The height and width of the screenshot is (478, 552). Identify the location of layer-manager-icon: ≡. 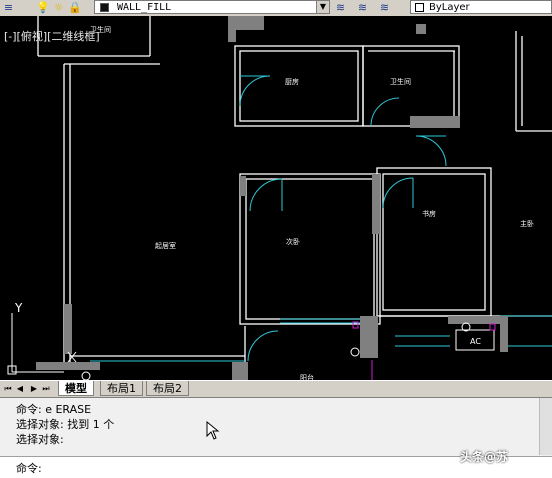
(8, 7).